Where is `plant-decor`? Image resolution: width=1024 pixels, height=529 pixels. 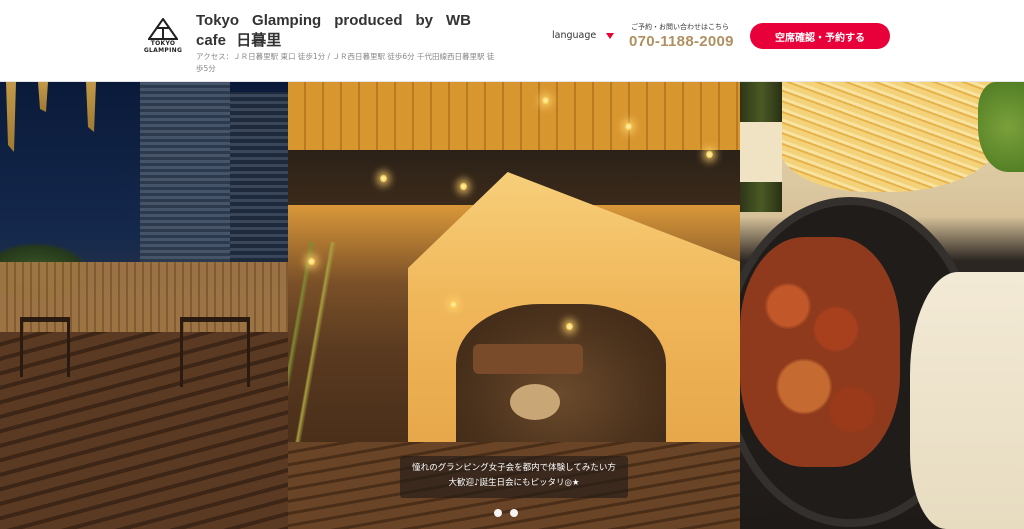
plant-decor is located at coordinates (323, 342).